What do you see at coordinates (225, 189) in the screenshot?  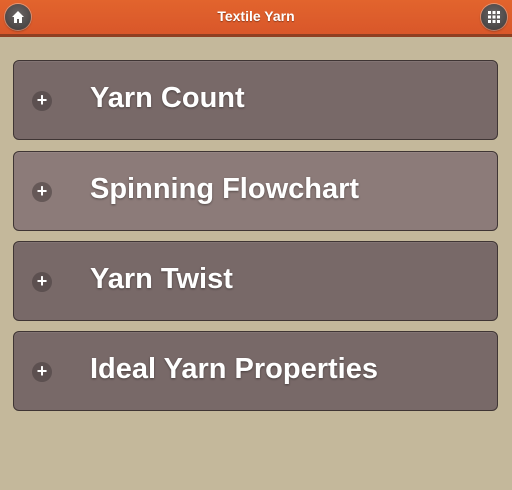 I see `menu-item-label: Spinning Flowchart` at bounding box center [225, 189].